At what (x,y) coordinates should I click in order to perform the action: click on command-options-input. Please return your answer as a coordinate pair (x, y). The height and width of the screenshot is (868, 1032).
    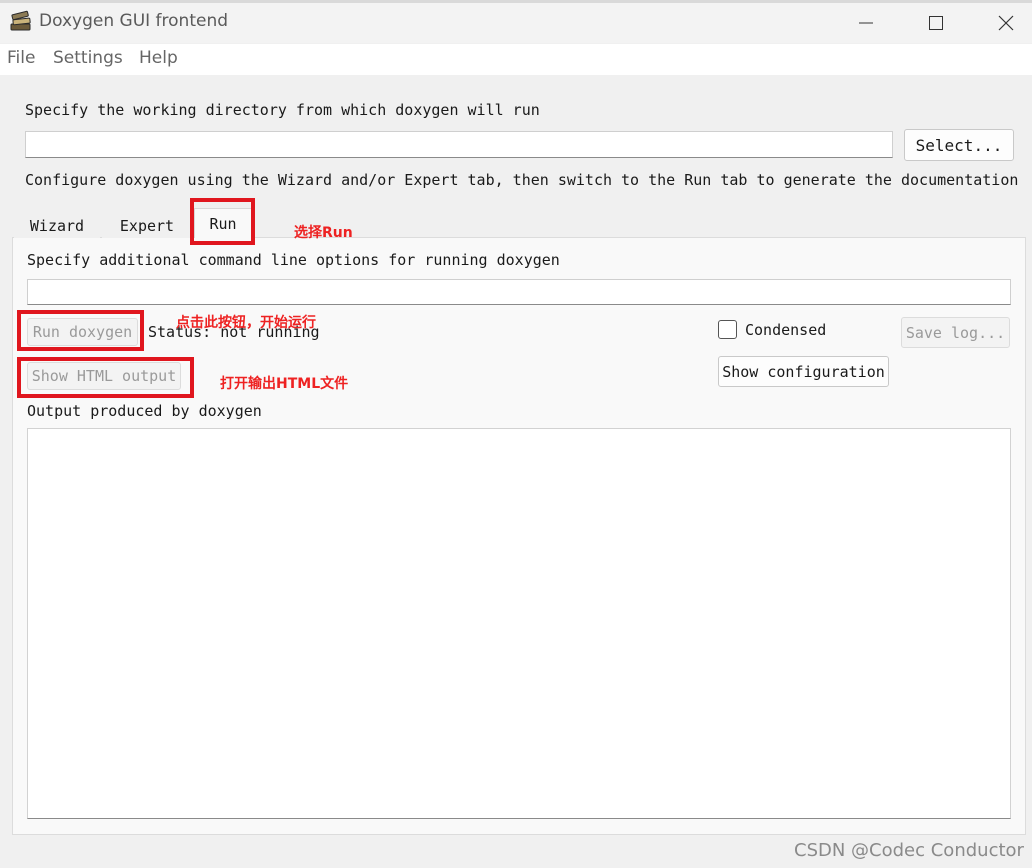
    Looking at the image, I should click on (519, 292).